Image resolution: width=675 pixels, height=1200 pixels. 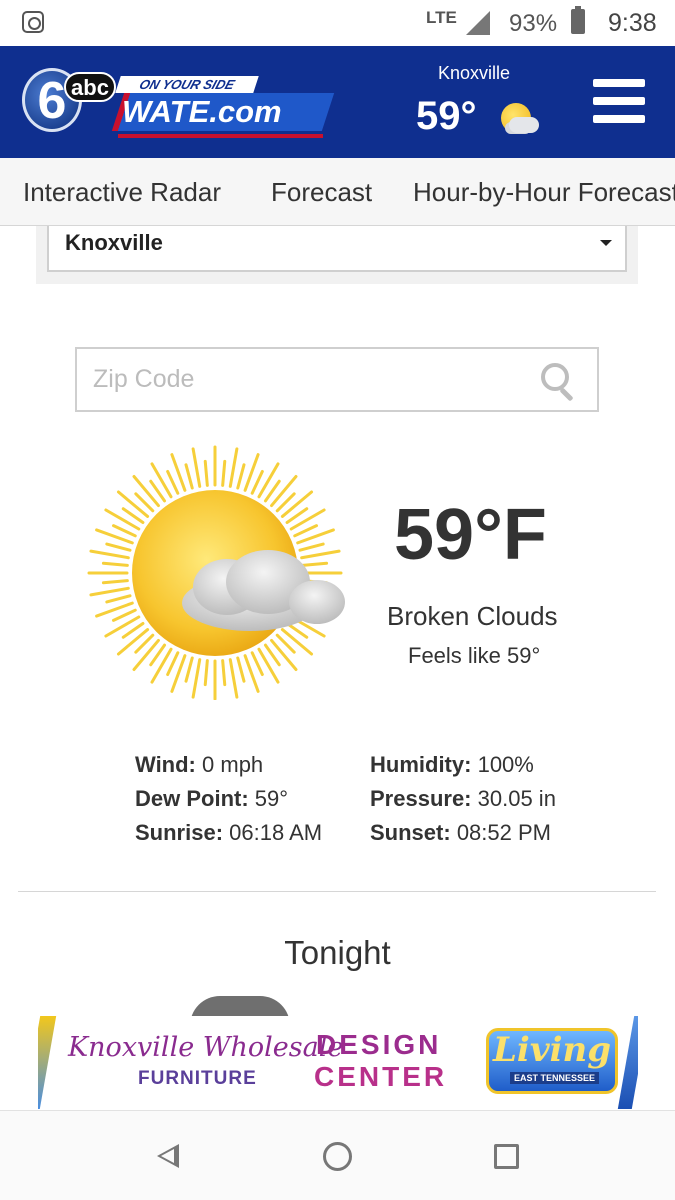 I want to click on instagram-icon, so click(x=33, y=22).